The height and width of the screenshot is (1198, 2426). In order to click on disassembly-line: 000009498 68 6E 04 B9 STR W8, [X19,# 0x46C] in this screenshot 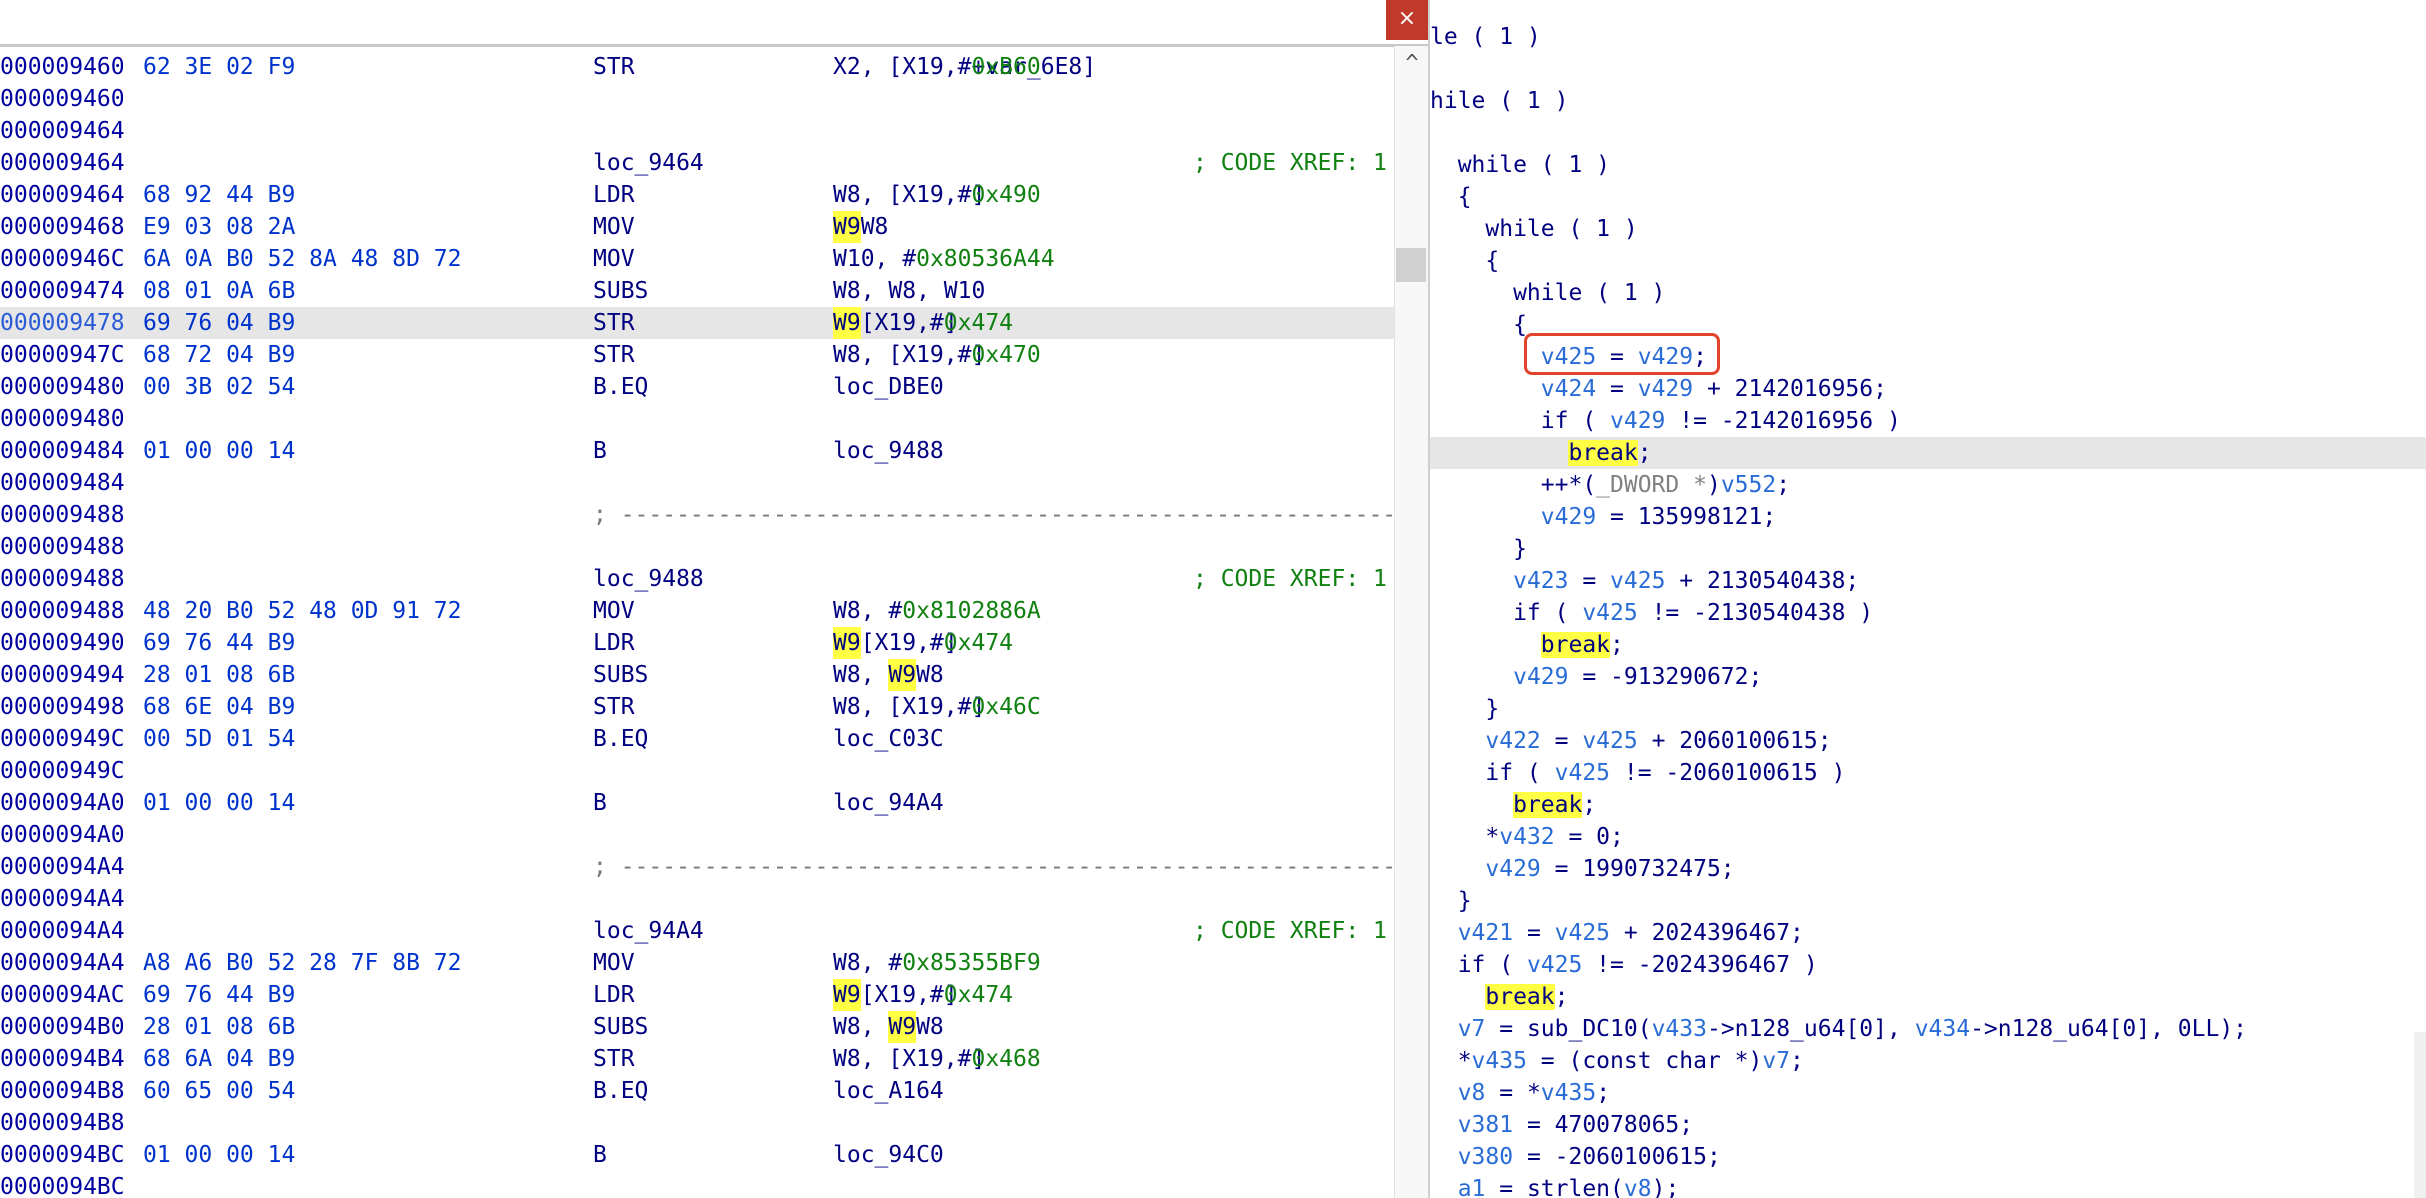, I will do `click(697, 707)`.